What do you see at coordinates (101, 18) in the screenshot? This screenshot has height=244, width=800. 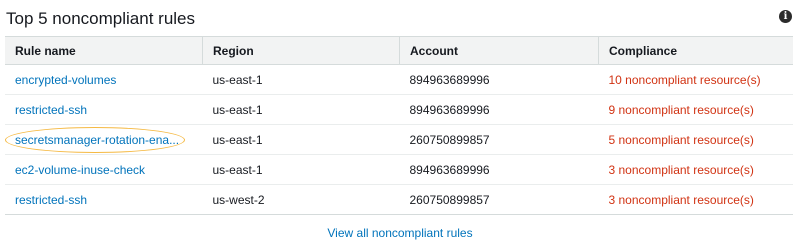 I see `panel-title: Top 5 noncompliant rules` at bounding box center [101, 18].